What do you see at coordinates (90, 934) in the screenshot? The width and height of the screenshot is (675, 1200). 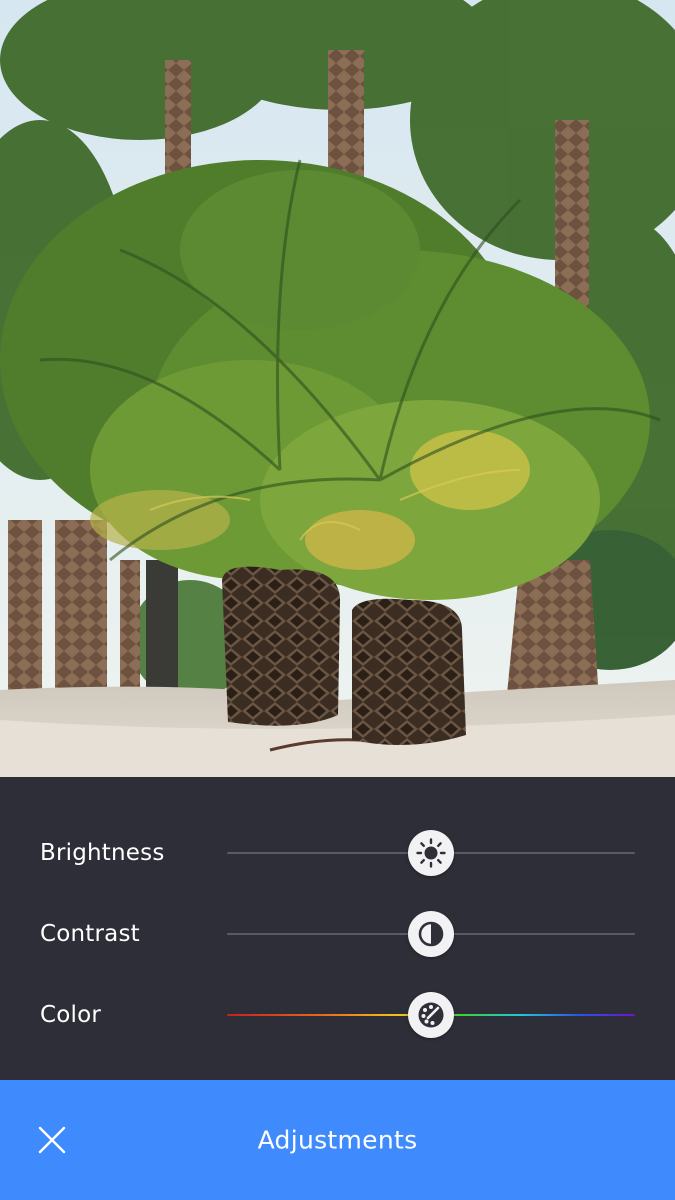 I see `contrast-label: Contrast` at bounding box center [90, 934].